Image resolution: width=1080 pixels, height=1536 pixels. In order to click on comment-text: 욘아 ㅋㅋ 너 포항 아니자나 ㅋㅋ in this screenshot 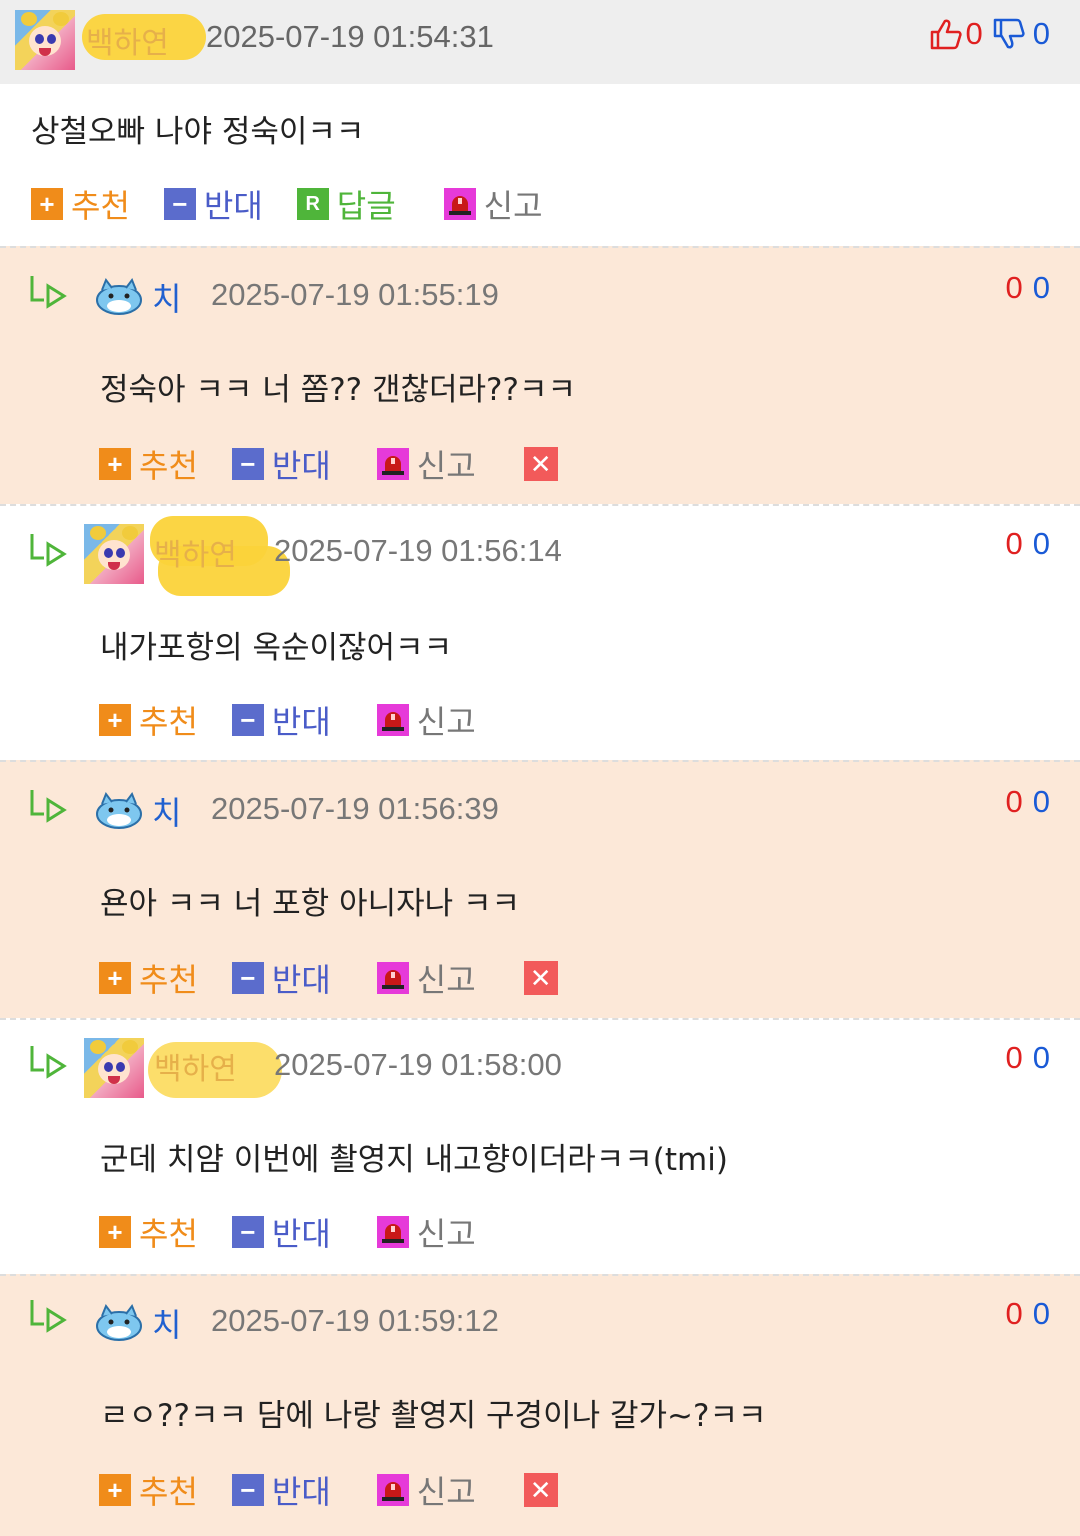, I will do `click(310, 904)`.